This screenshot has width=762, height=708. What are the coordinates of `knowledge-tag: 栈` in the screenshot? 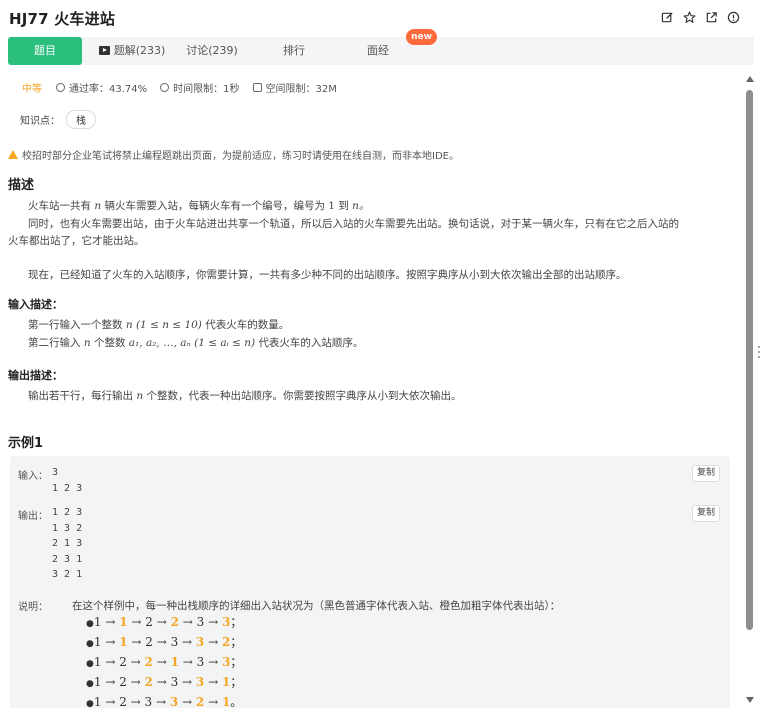 It's located at (81, 119).